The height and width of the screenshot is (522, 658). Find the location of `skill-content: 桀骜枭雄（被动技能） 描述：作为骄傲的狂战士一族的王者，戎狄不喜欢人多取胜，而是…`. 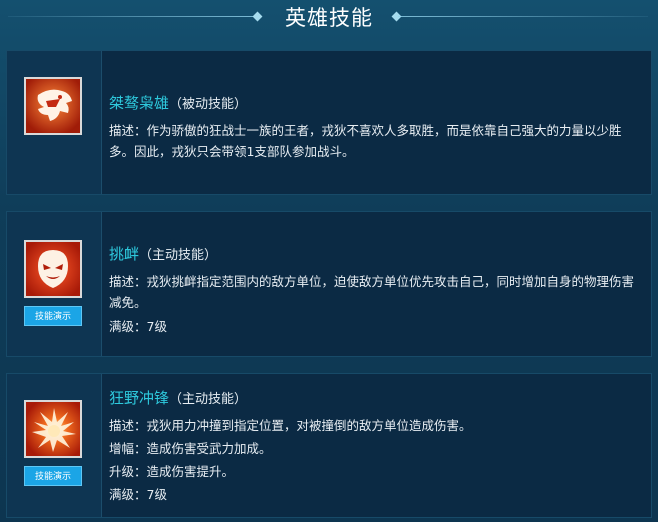

skill-content: 桀骜枭雄（被动技能） 描述：作为骄傲的狂战士一族的王者，戎狄不喜欢人多取胜，而是… is located at coordinates (373, 127).